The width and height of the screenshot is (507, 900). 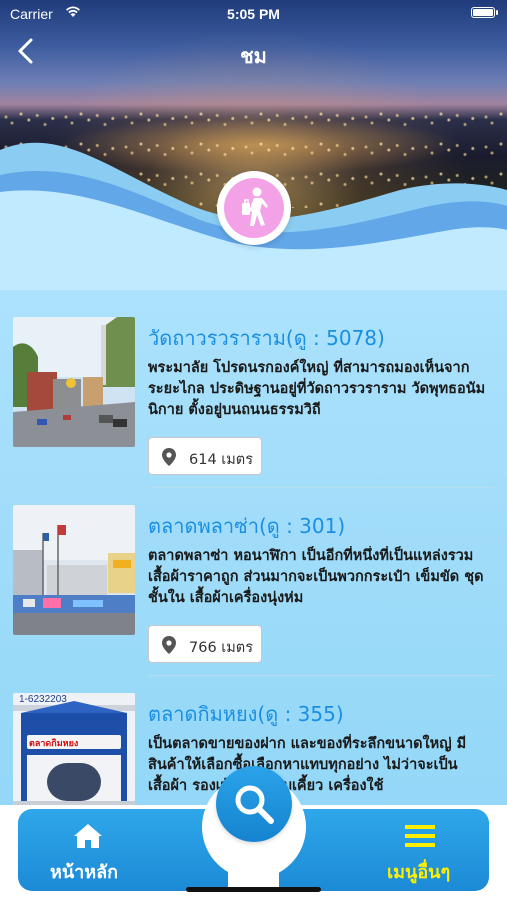 I want to click on distance-chip: 614 เมตร, so click(x=205, y=456).